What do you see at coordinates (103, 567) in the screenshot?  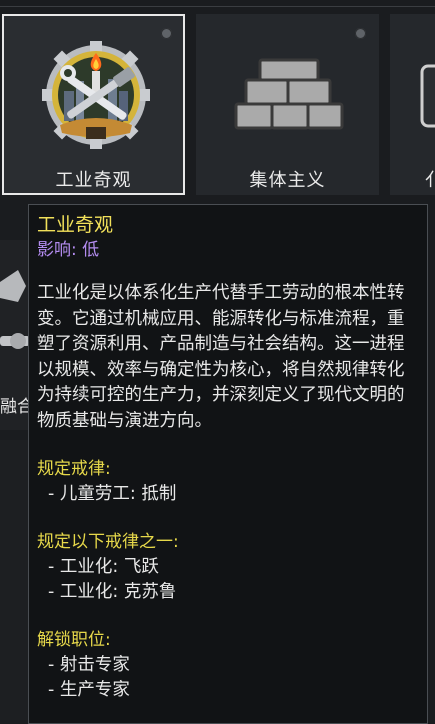 I see `section-item: - 工业化: 飞跃` at bounding box center [103, 567].